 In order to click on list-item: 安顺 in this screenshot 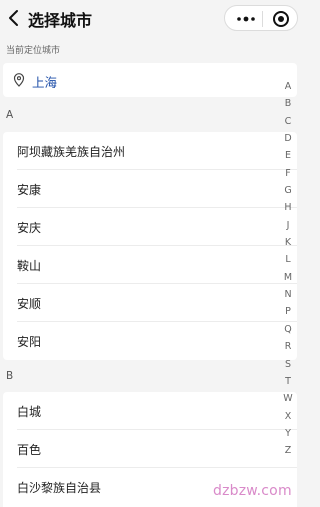, I will do `click(150, 303)`.